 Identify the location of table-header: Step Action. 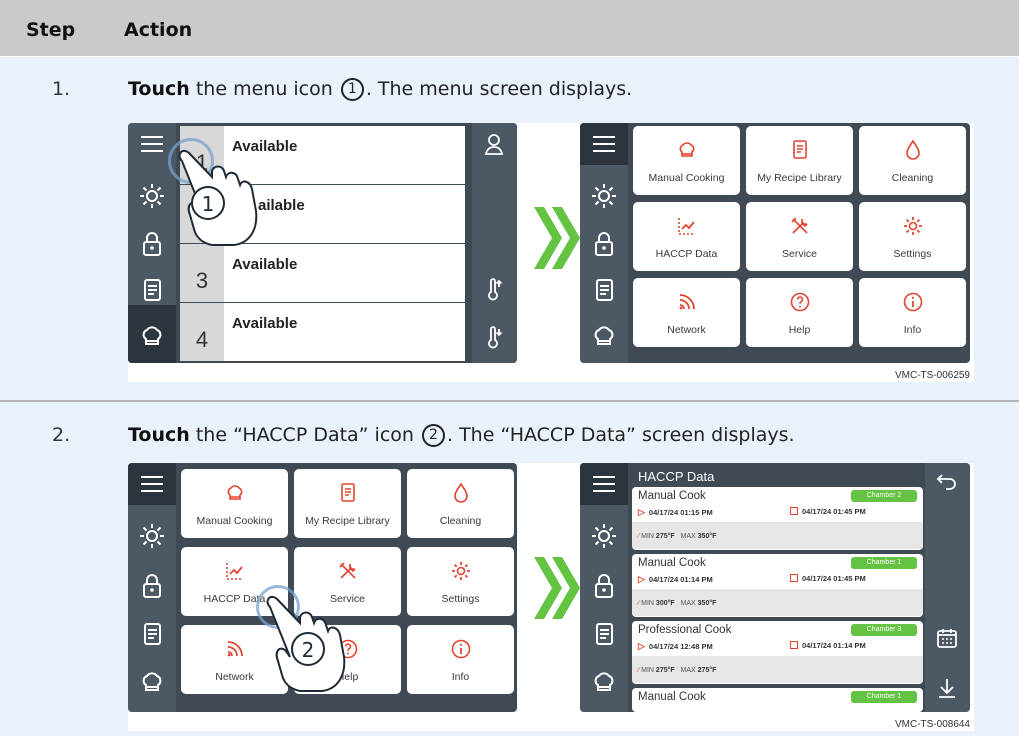
(509, 28).